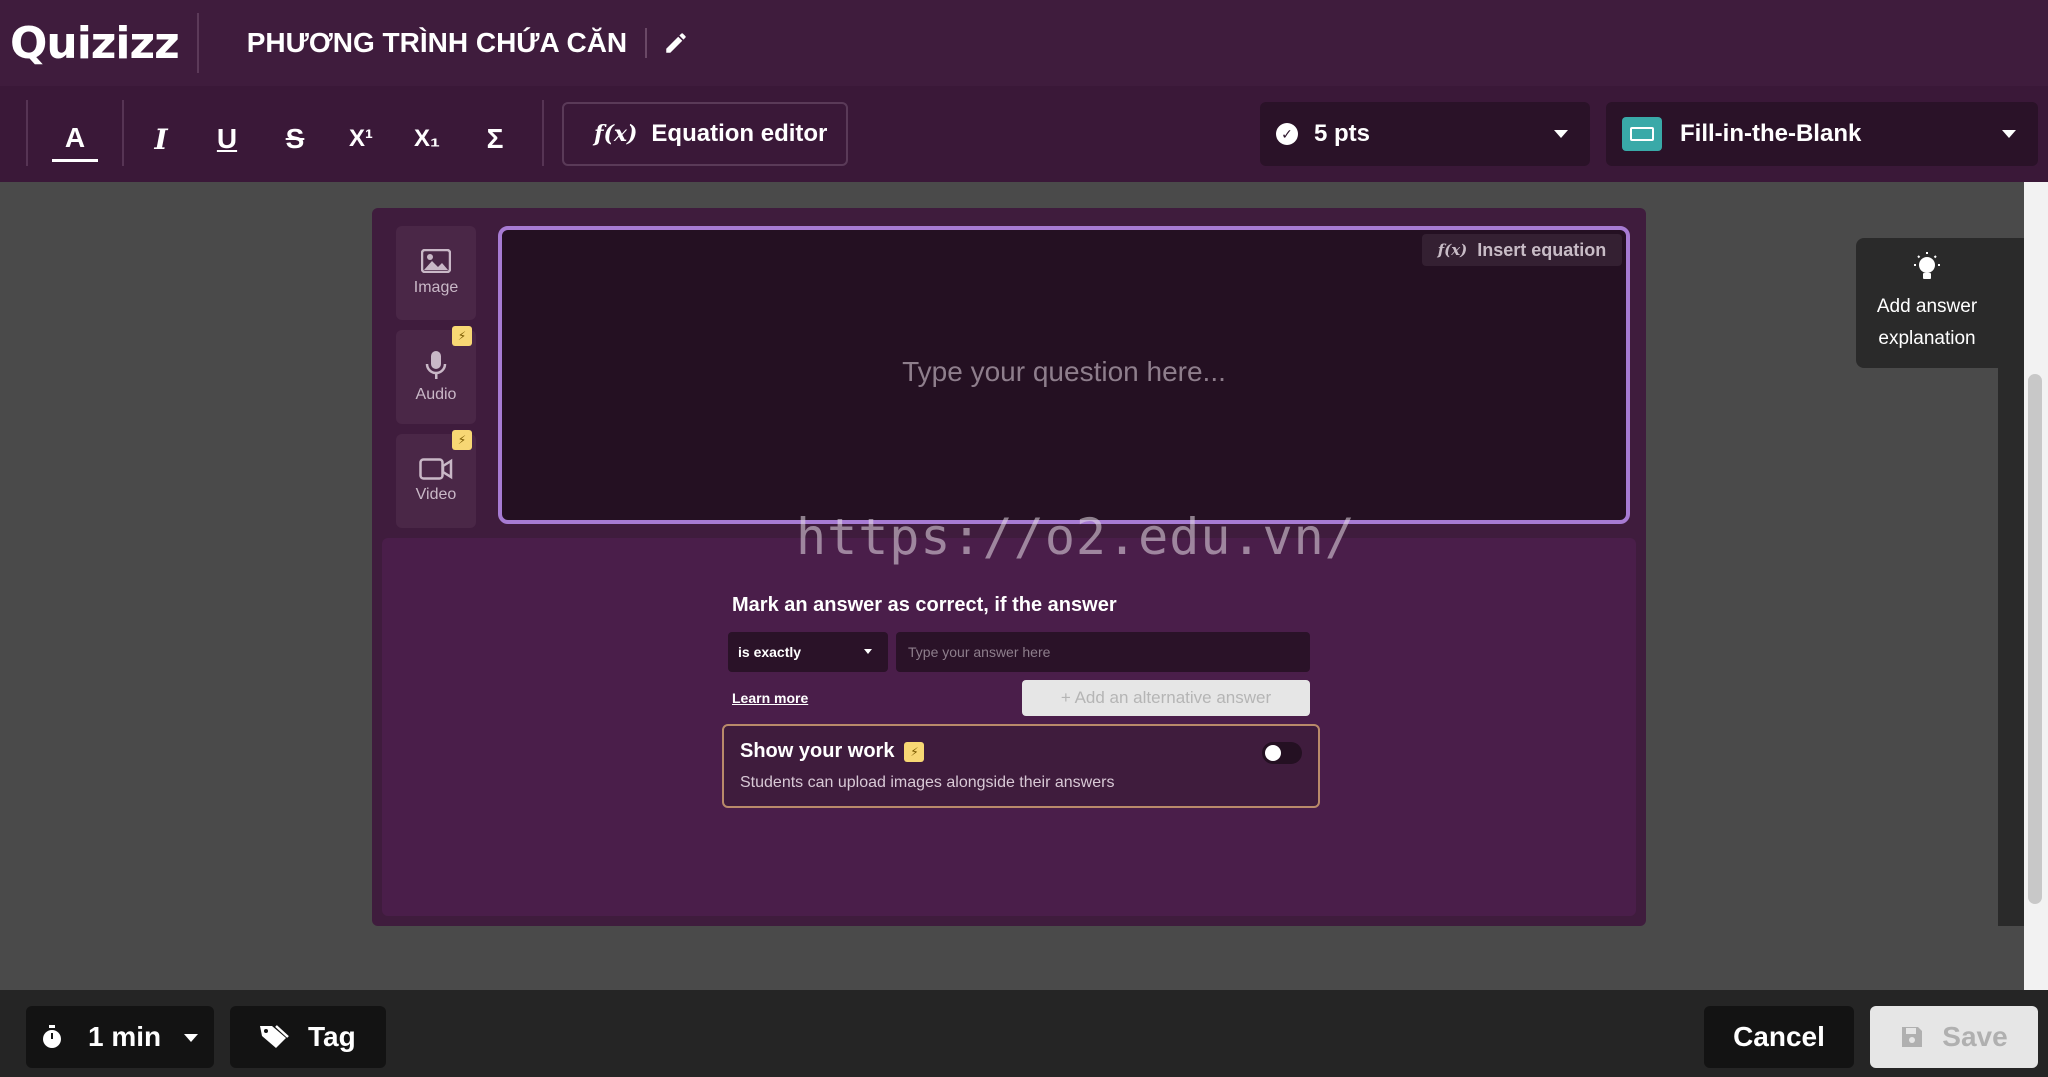  What do you see at coordinates (197, 43) in the screenshot?
I see `header-divider` at bounding box center [197, 43].